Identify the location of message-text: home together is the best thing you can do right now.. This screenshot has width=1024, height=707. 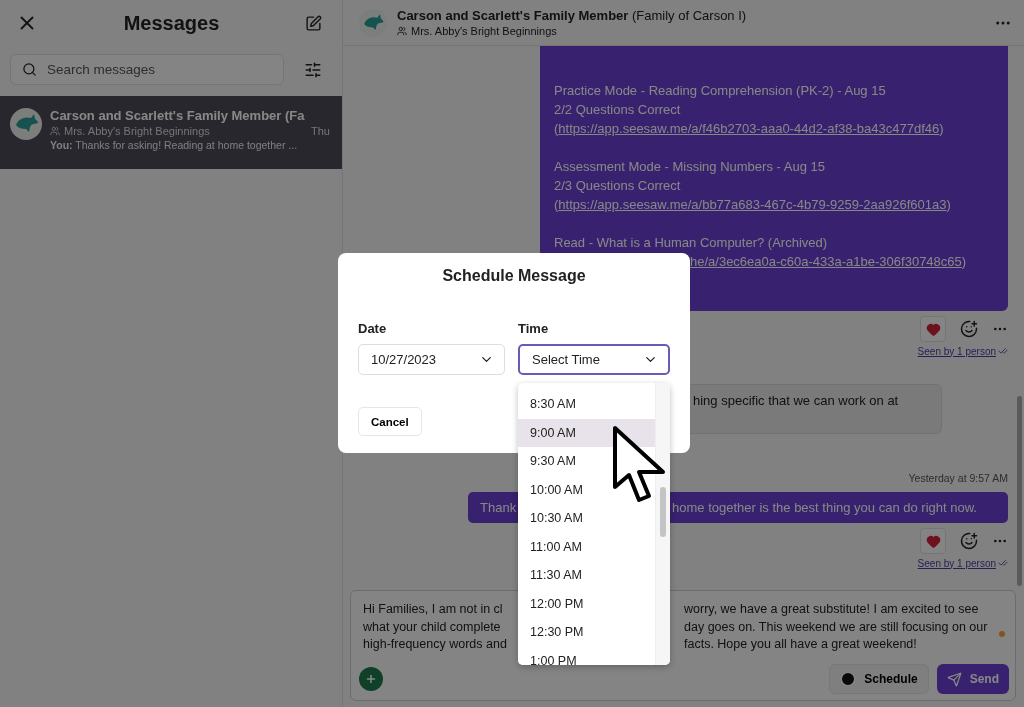
(825, 507).